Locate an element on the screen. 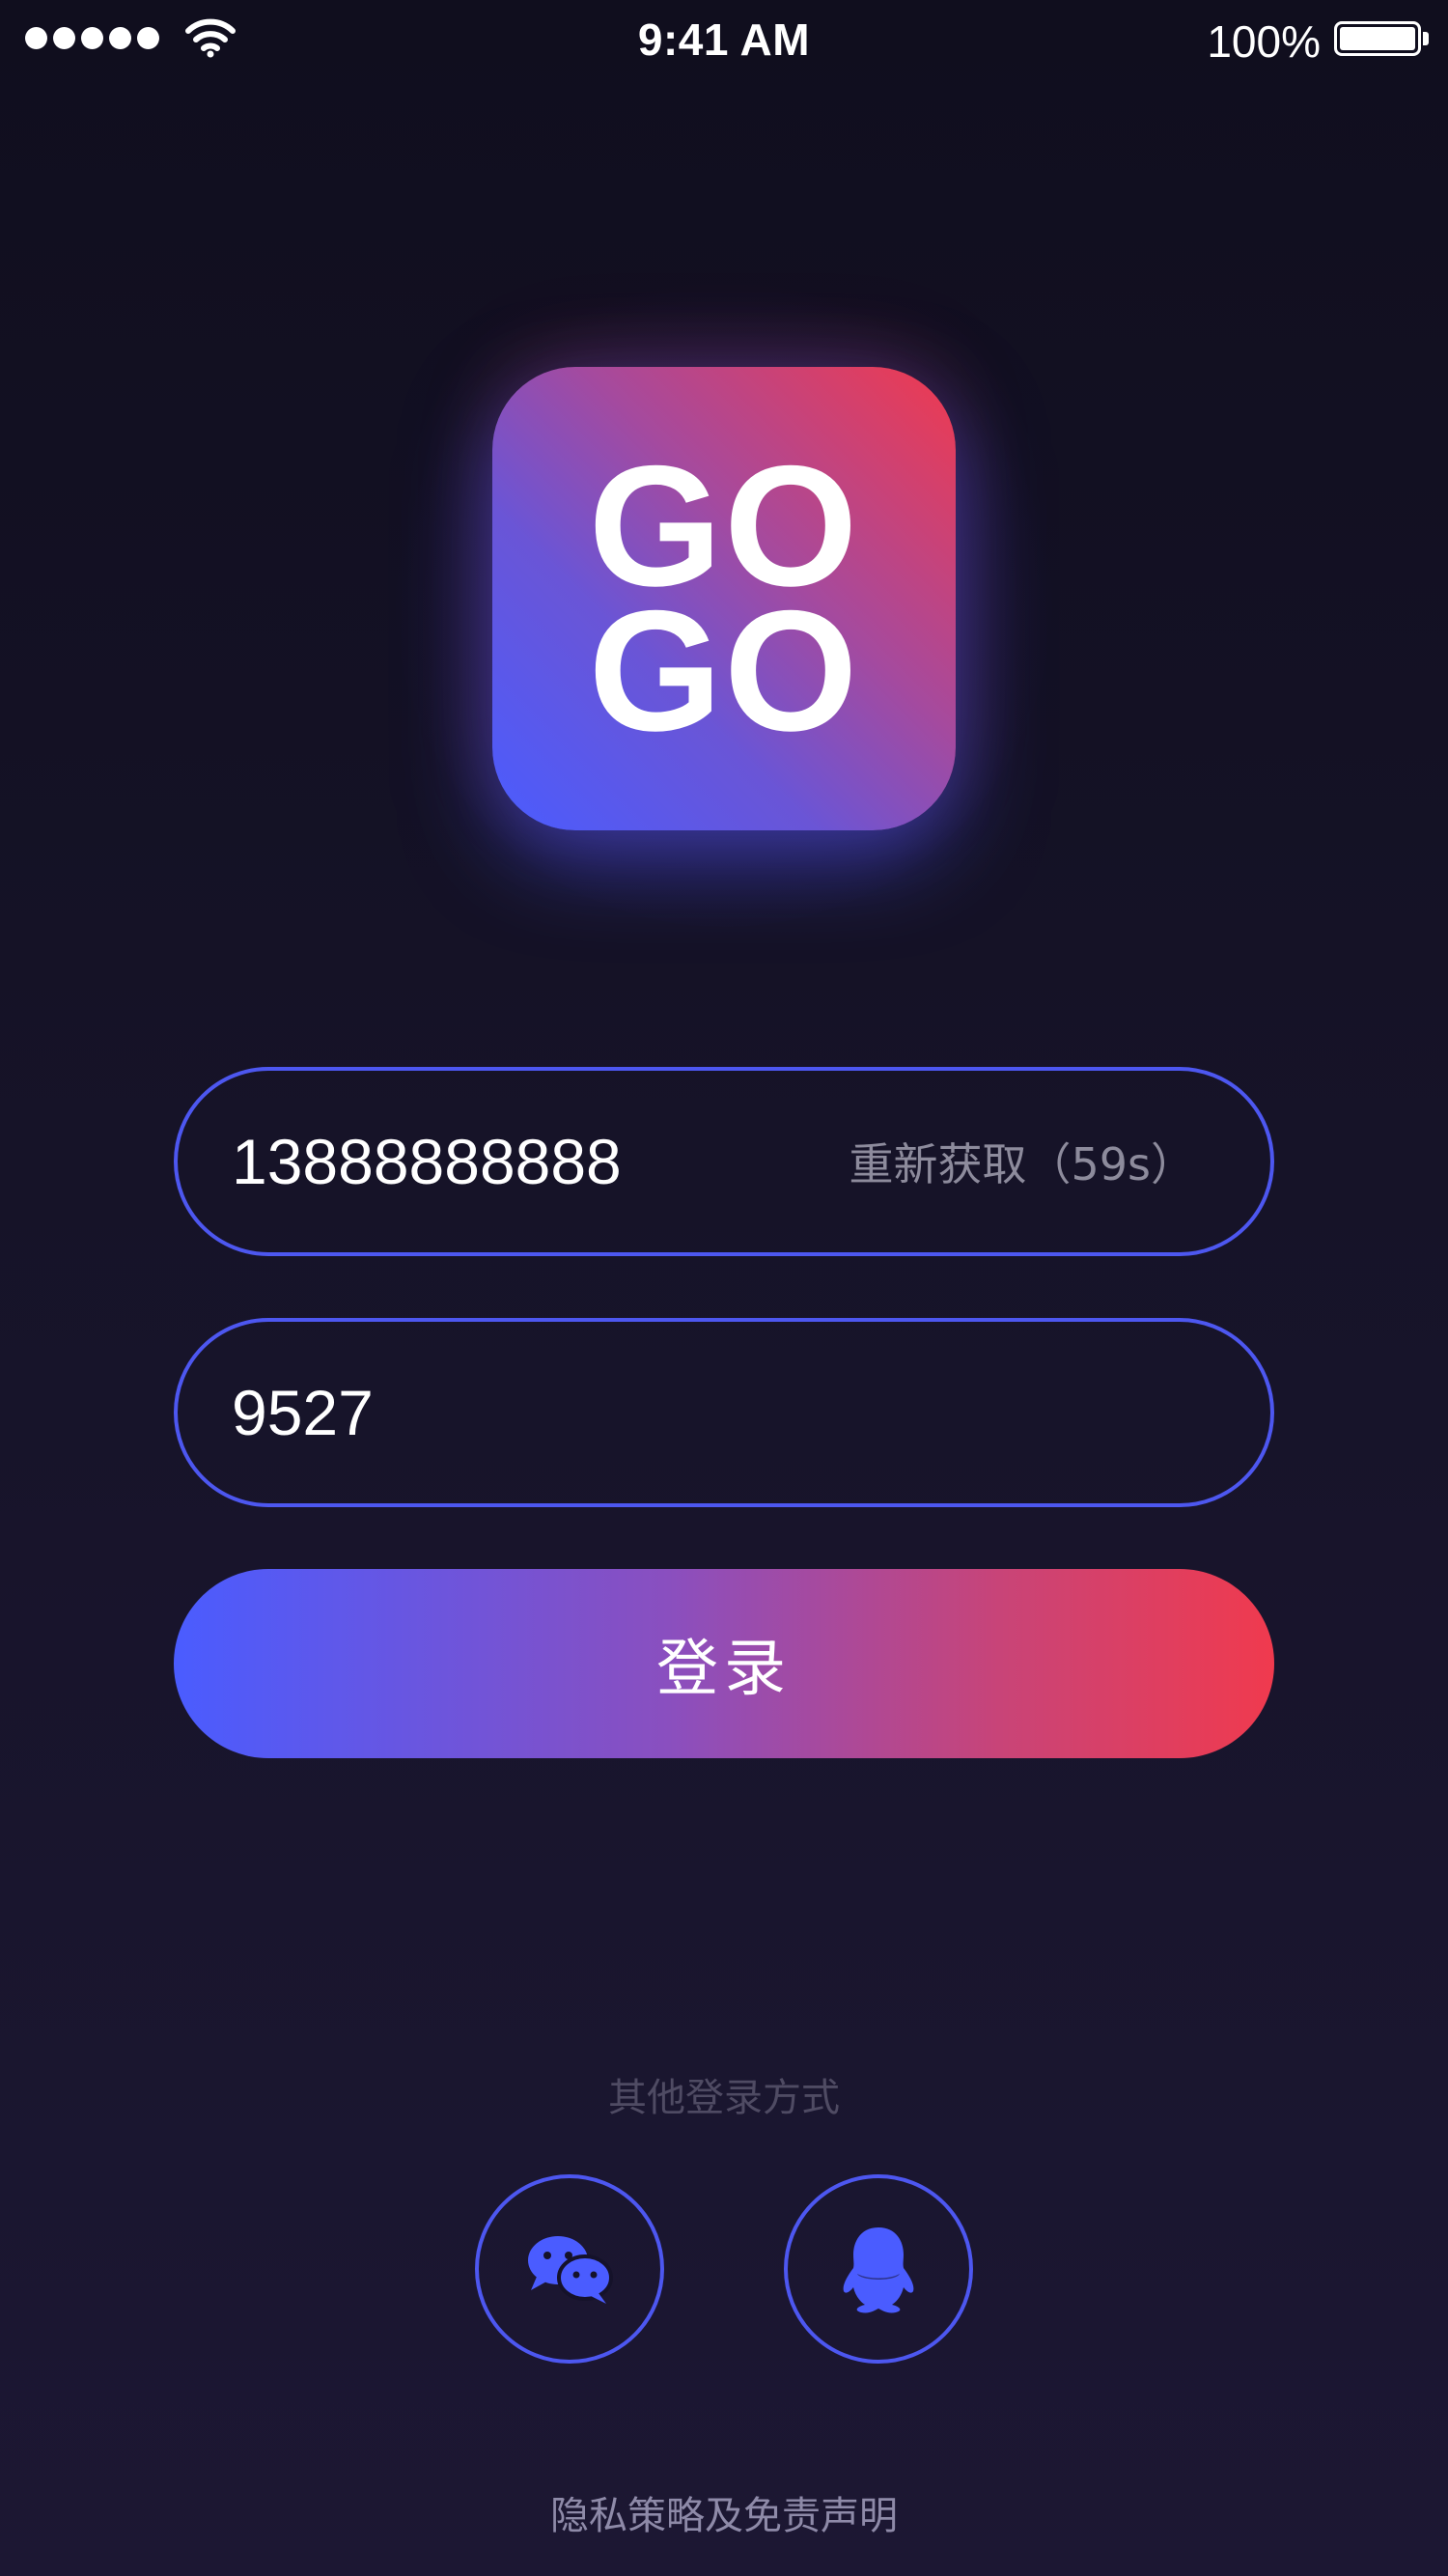 Image resolution: width=1448 pixels, height=2576 pixels. login-button-label: 登录 is located at coordinates (724, 1670).